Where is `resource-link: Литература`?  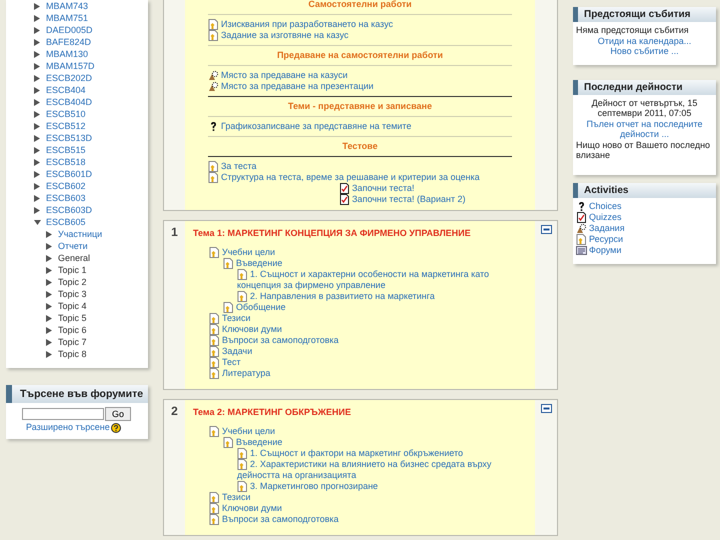
resource-link: Литература is located at coordinates (361, 373).